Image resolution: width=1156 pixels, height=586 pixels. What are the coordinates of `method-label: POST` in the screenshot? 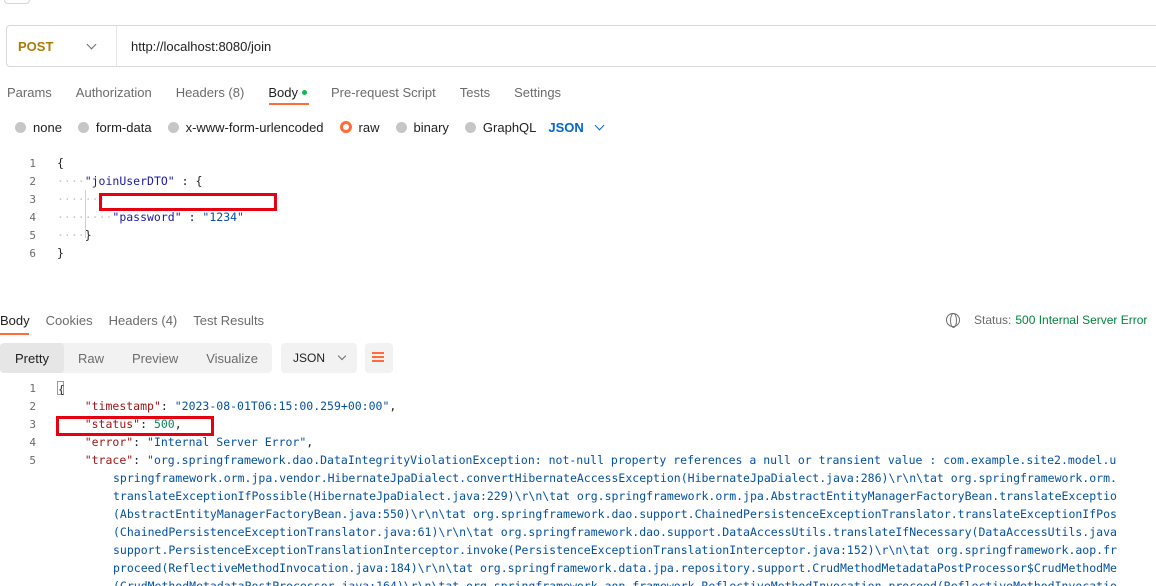 It's located at (36, 46).